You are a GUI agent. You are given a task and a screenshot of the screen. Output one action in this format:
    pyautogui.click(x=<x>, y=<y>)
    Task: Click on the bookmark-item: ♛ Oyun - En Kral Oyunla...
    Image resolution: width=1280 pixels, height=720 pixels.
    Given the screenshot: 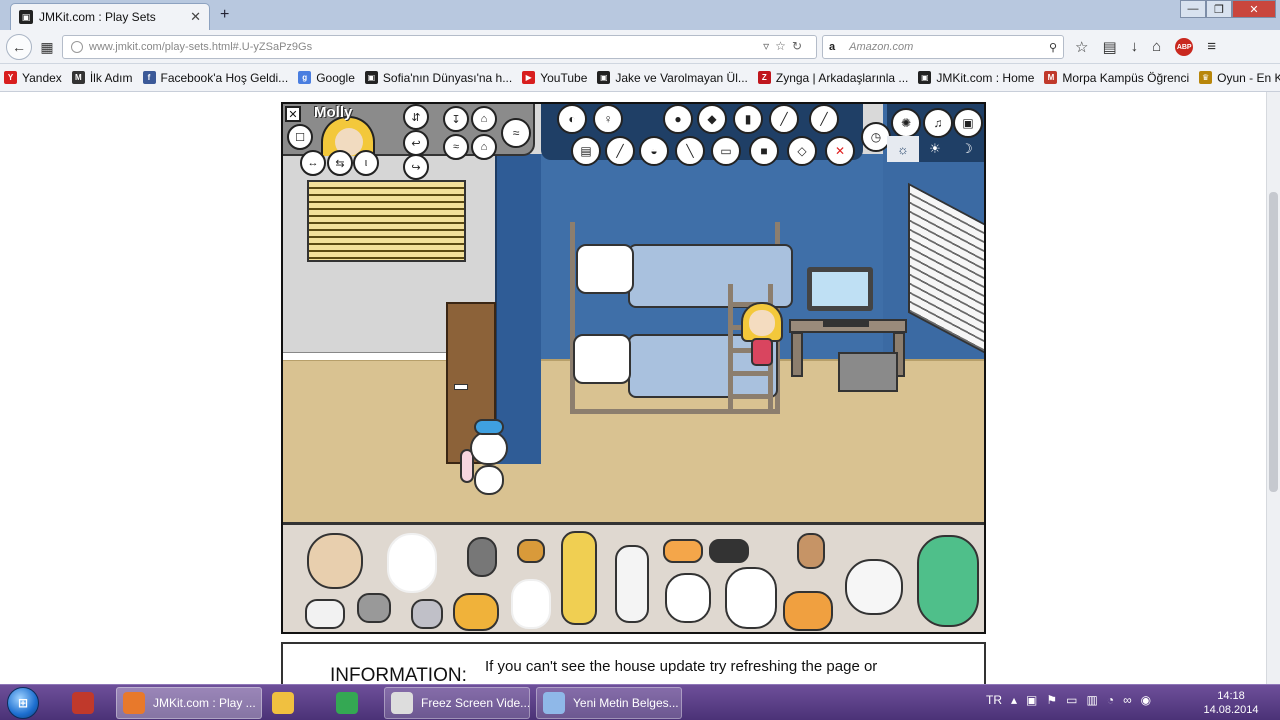 What is the action you would take?
    pyautogui.click(x=1239, y=78)
    